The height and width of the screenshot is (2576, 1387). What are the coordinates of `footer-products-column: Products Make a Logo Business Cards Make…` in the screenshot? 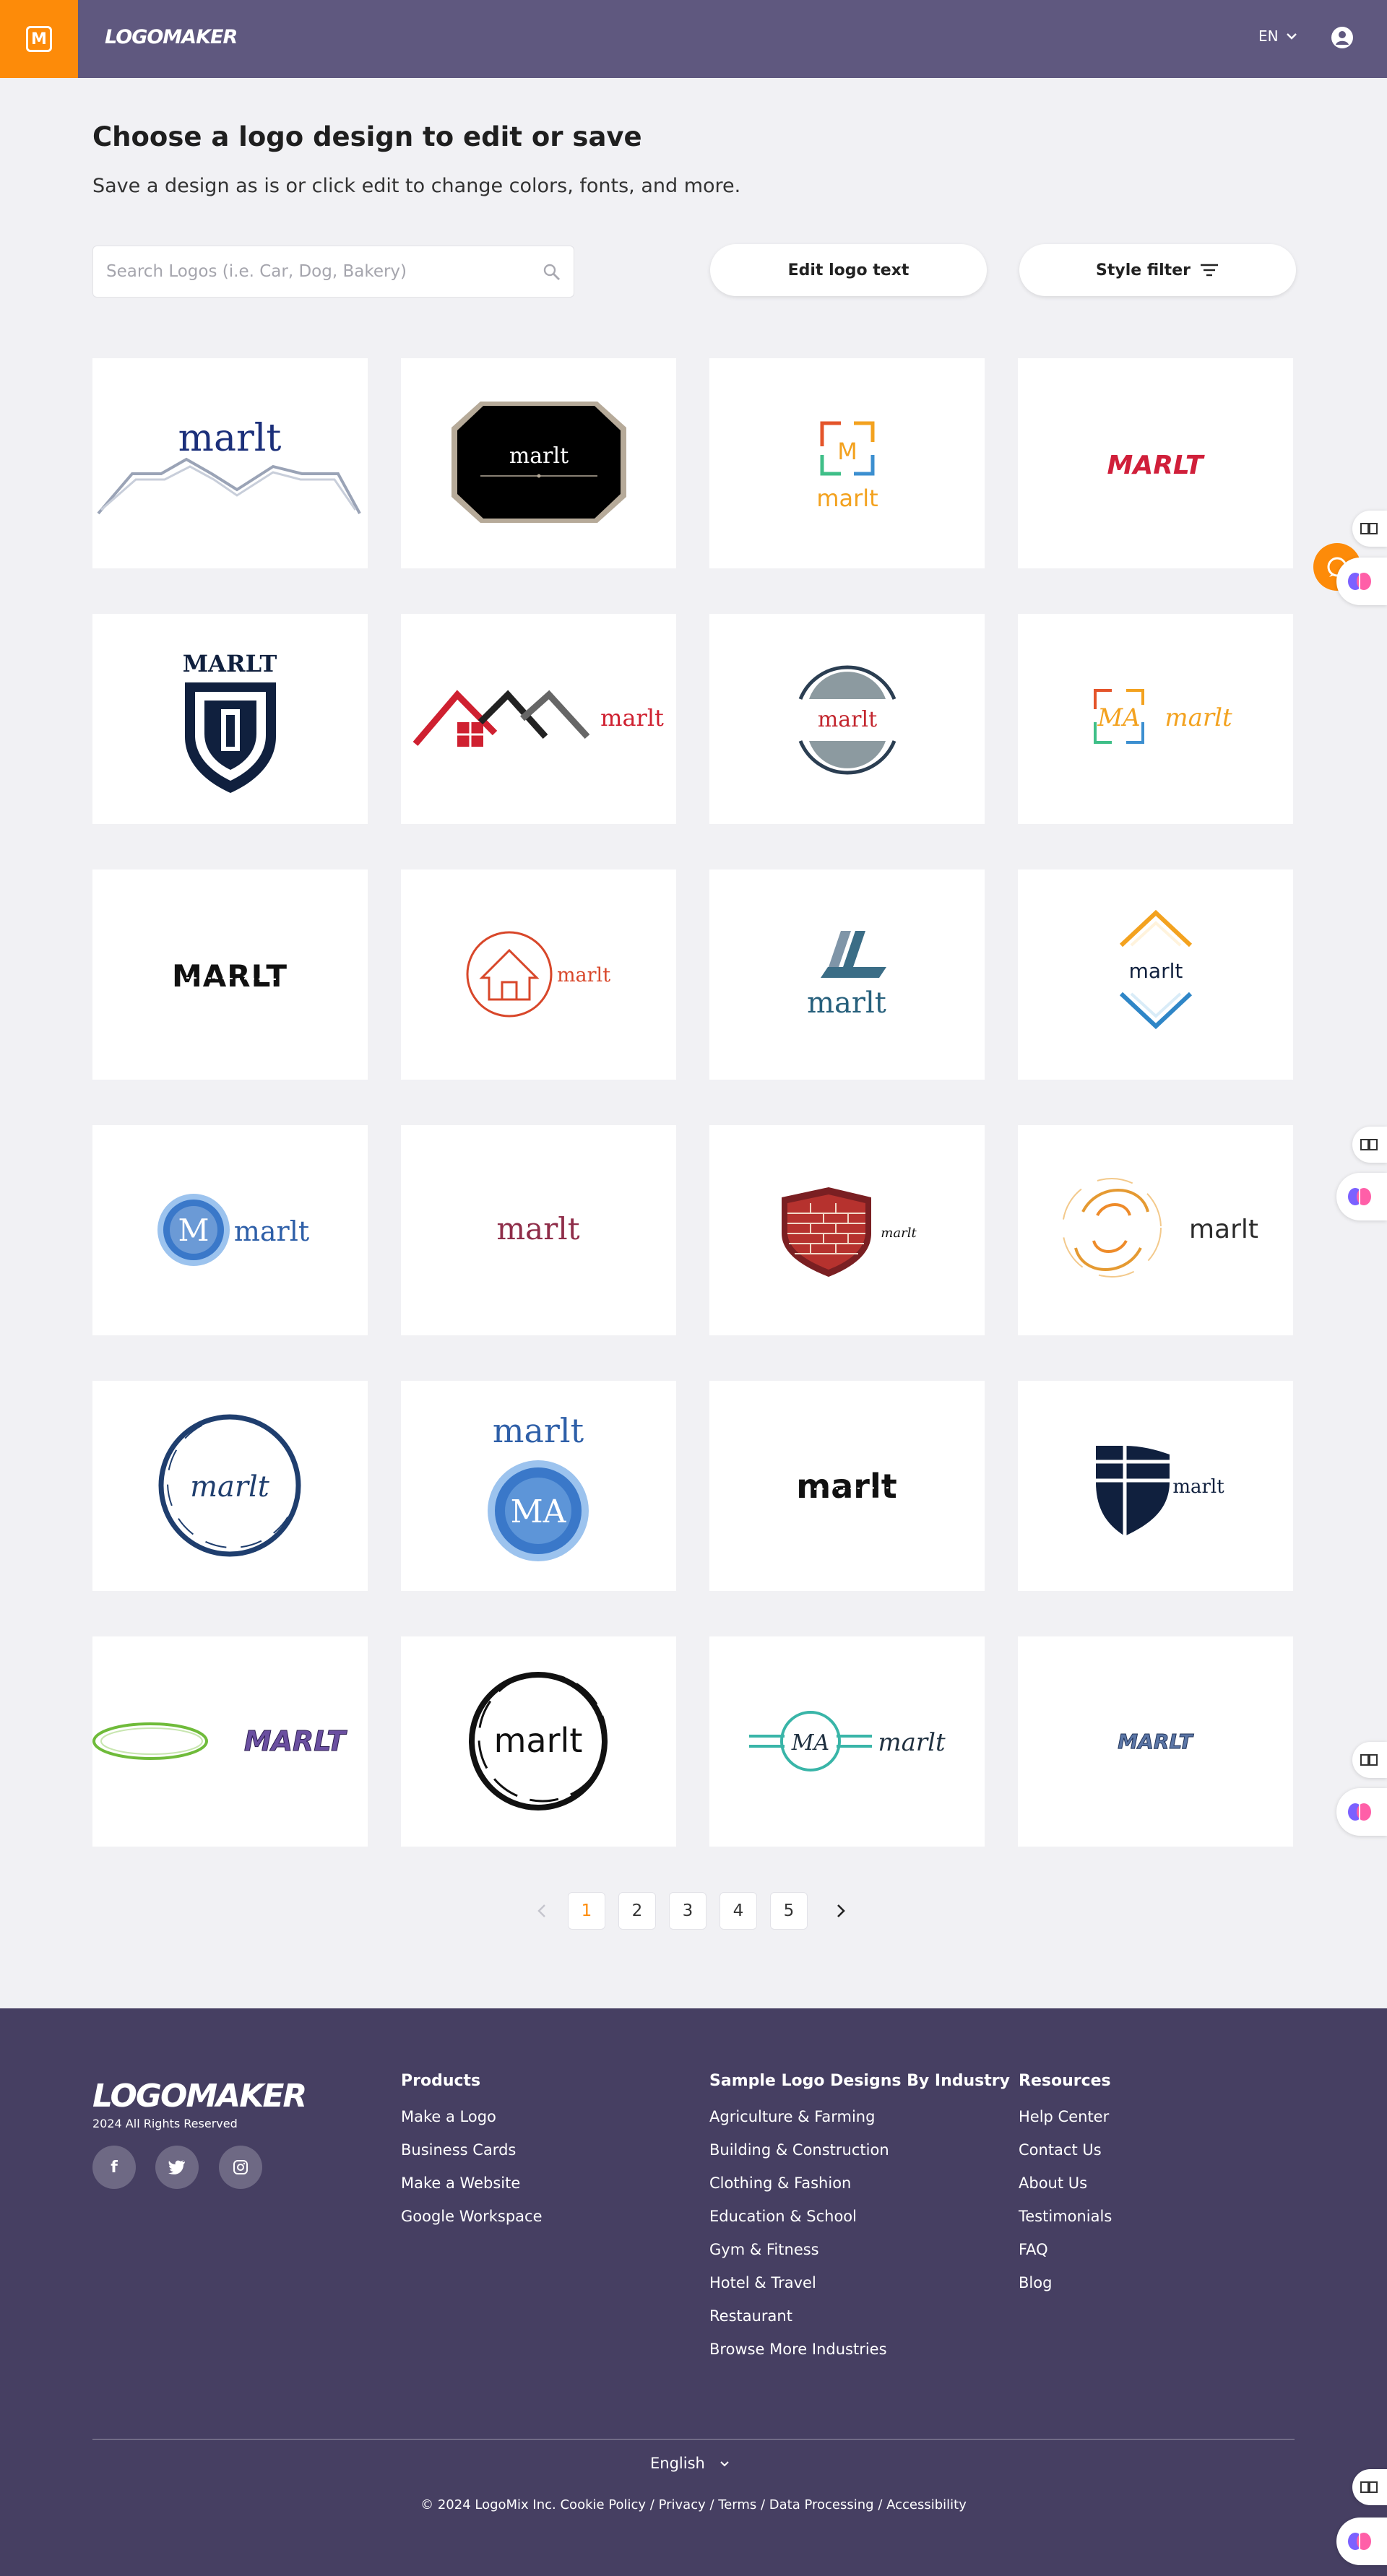 It's located at (472, 2152).